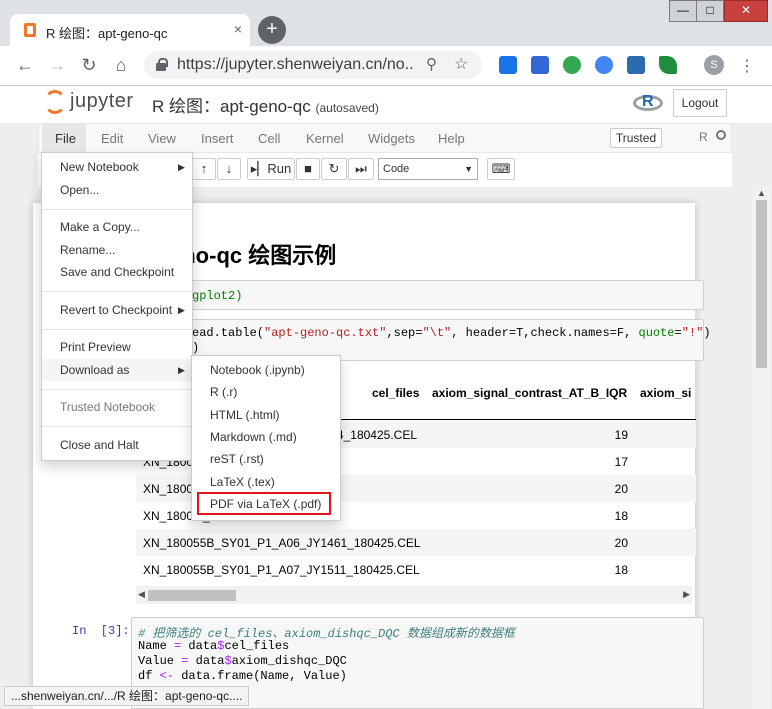 This screenshot has height=709, width=772. Describe the element at coordinates (242, 661) in the screenshot. I see `code-line: Value = data$axiom_dishqc_DQC` at that location.